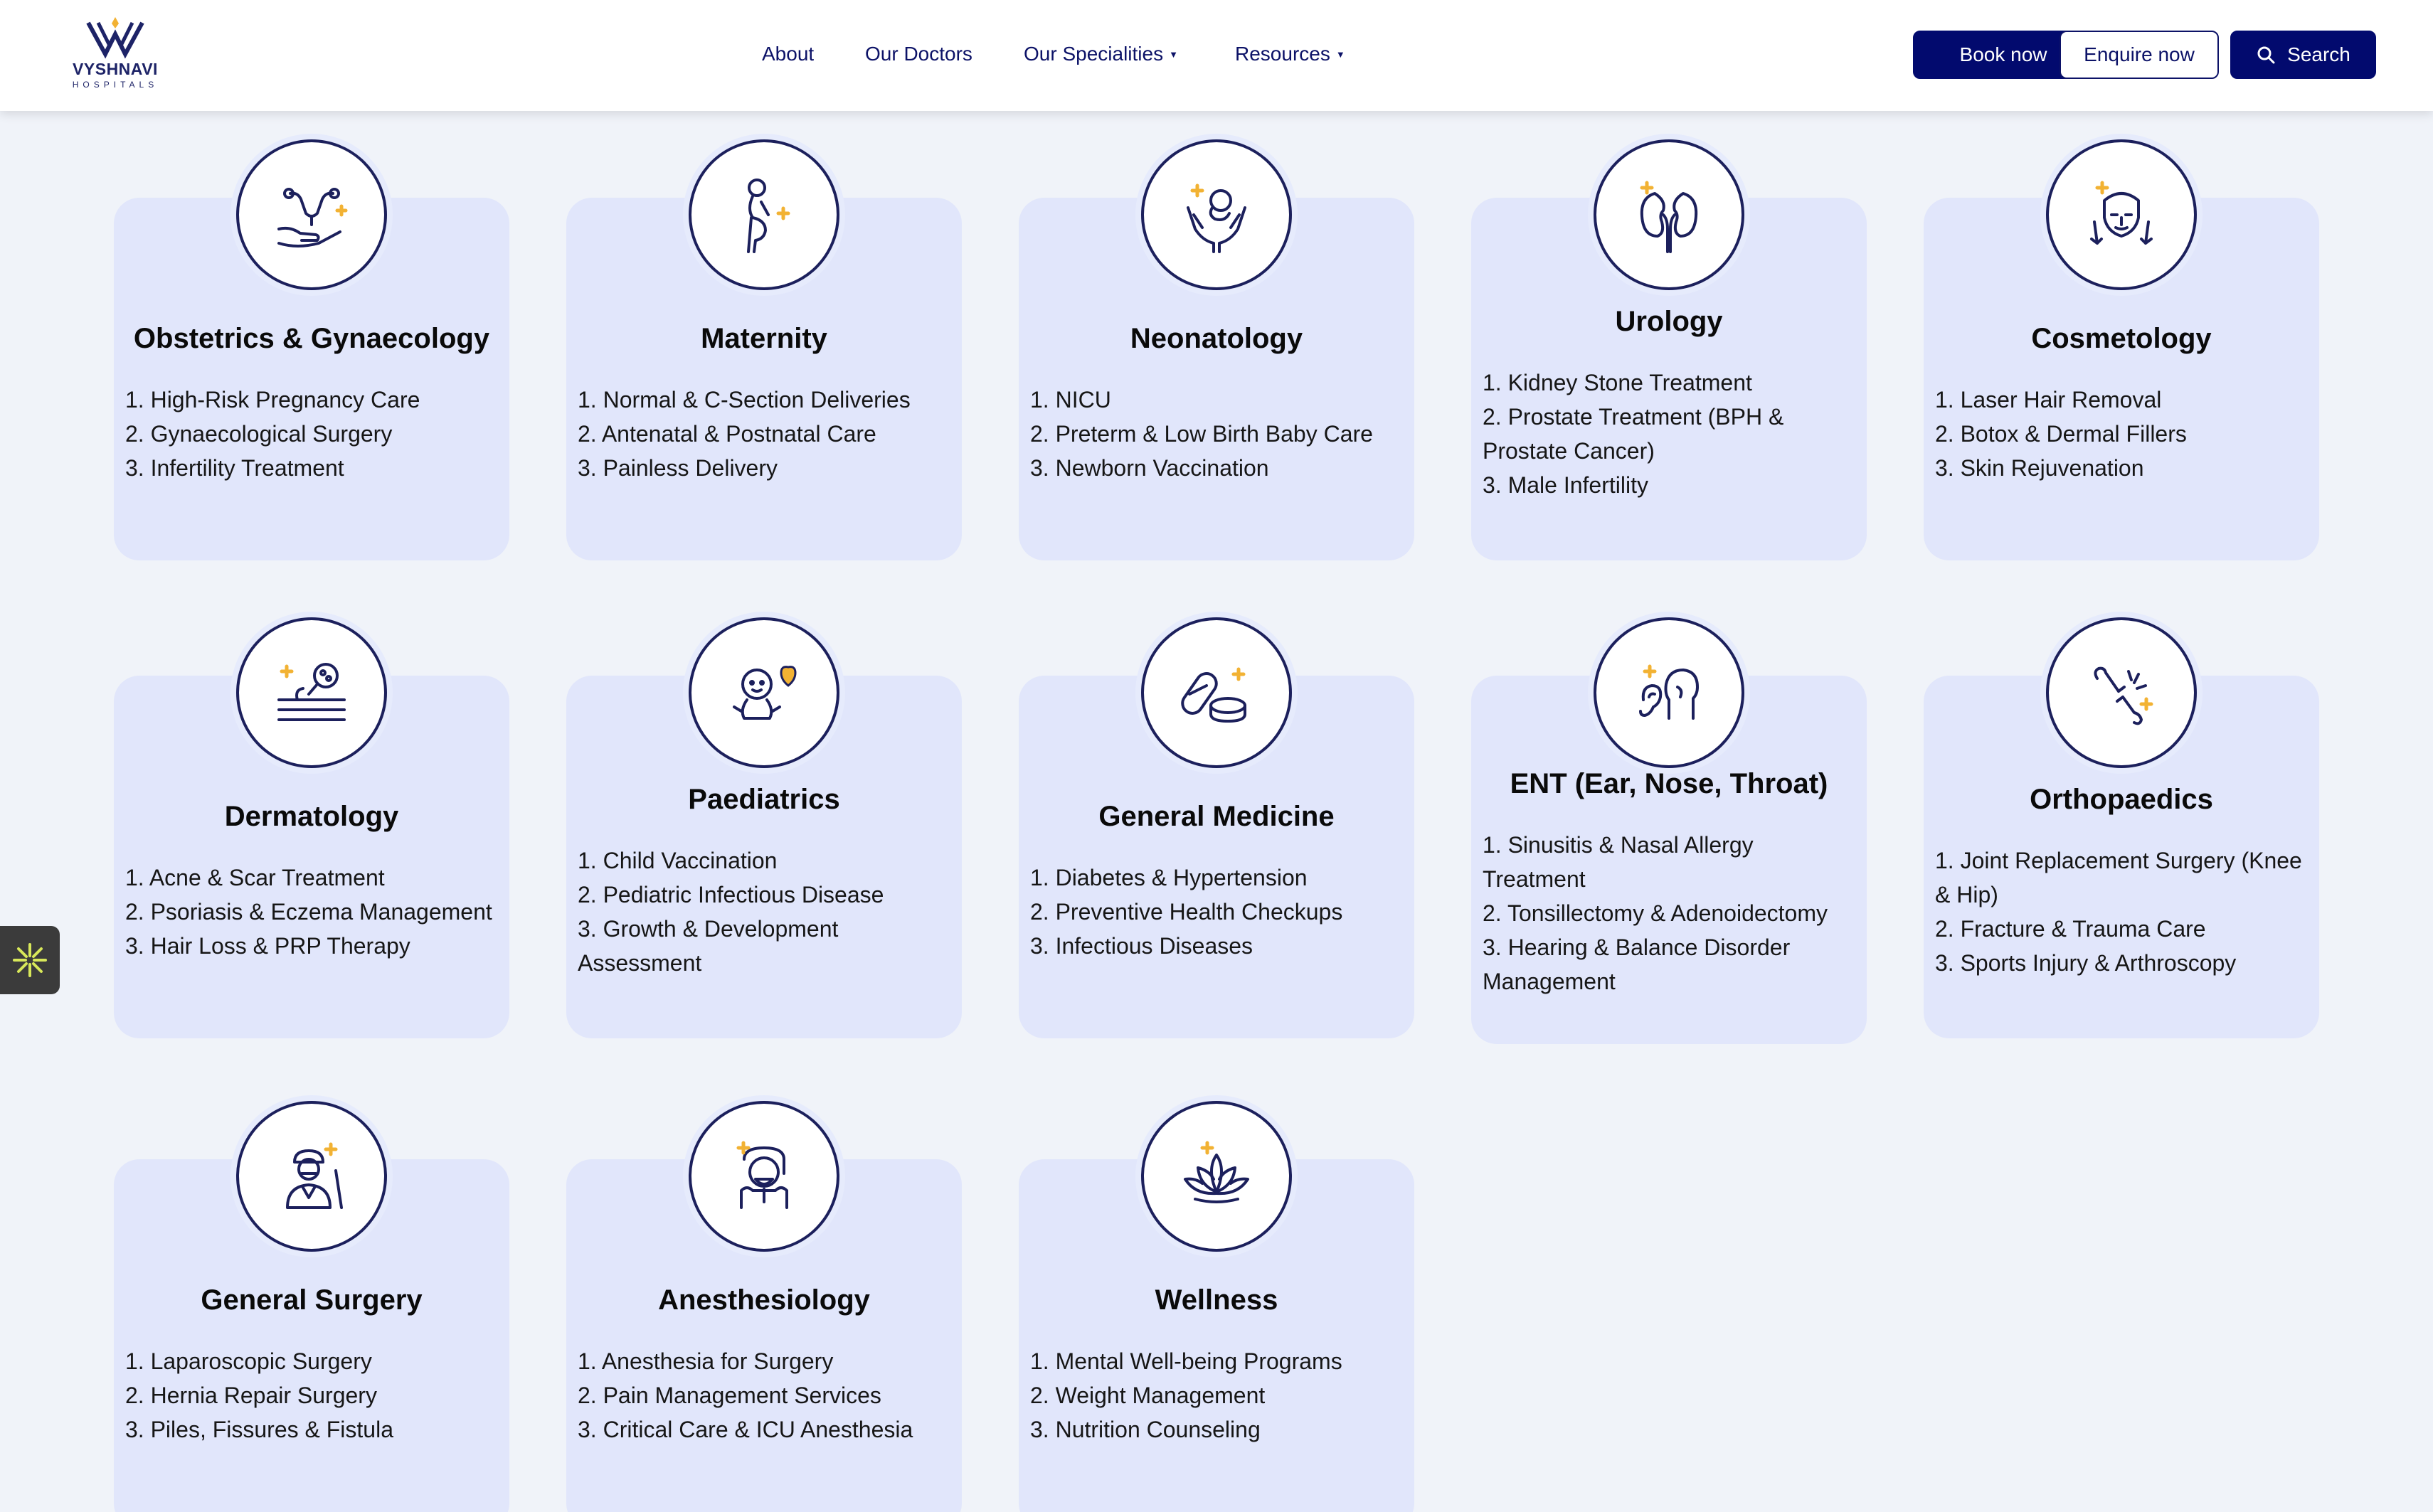  Describe the element at coordinates (764, 799) in the screenshot. I see `card-title: Paediatrics` at that location.